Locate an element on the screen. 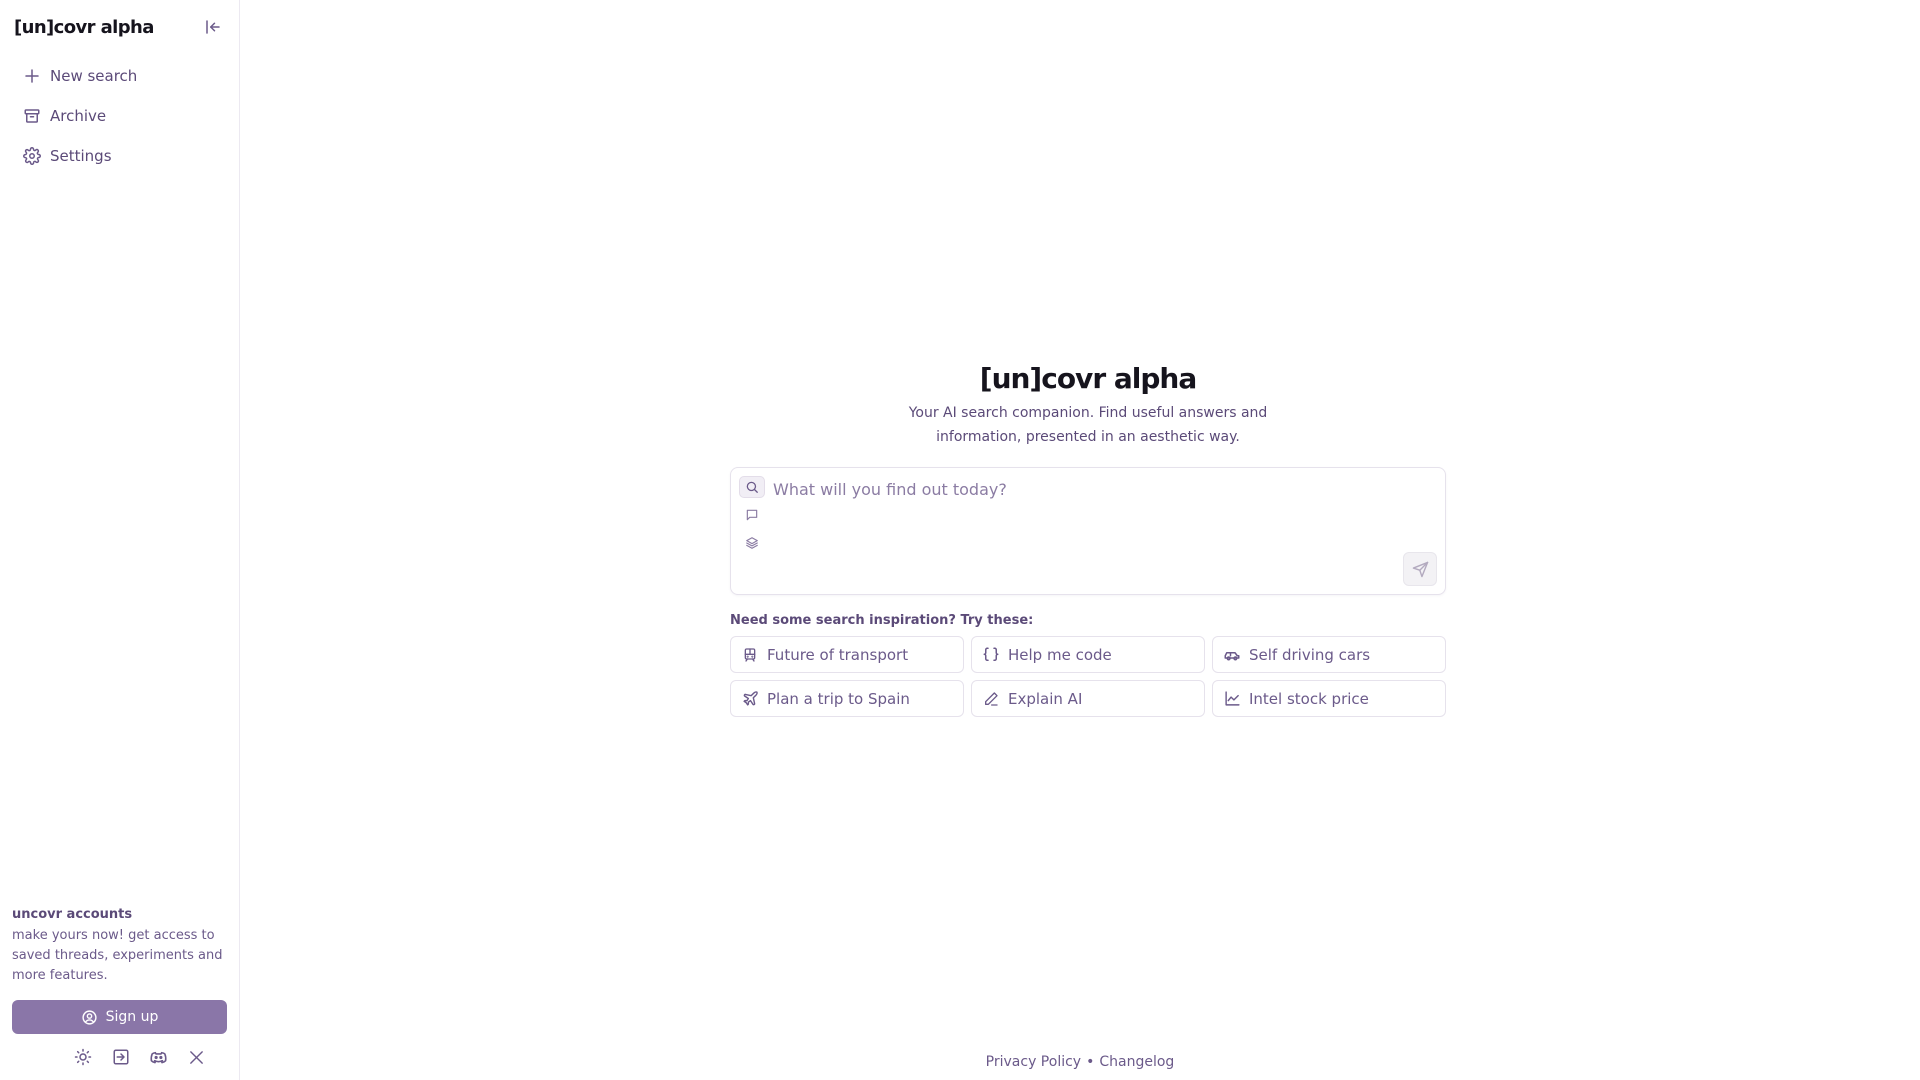  suggestion-label: Intel stock price is located at coordinates (1309, 698).